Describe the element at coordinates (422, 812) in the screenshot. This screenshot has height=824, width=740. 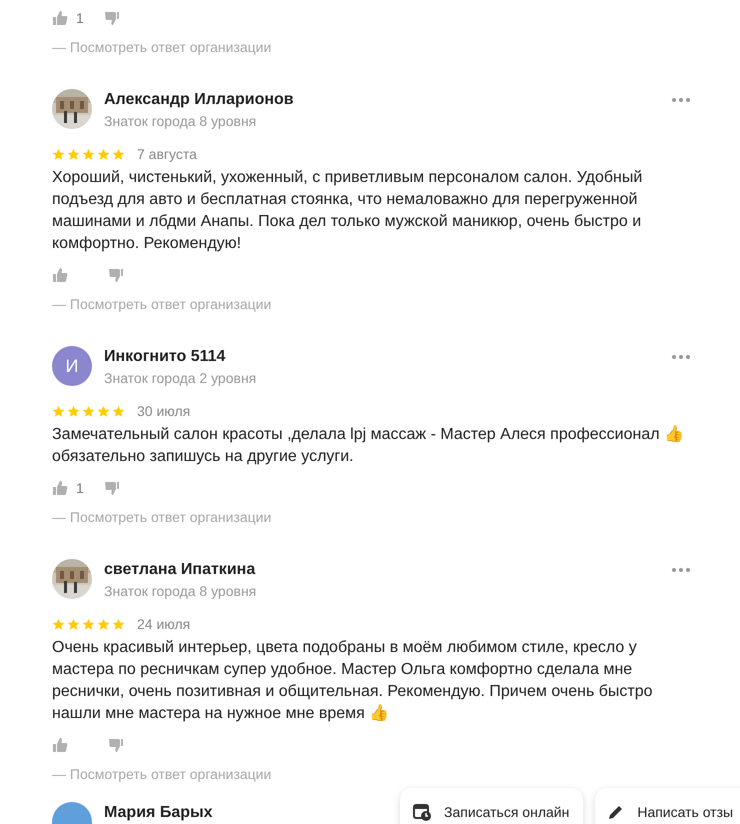
I see `calendar-clock-icon` at that location.